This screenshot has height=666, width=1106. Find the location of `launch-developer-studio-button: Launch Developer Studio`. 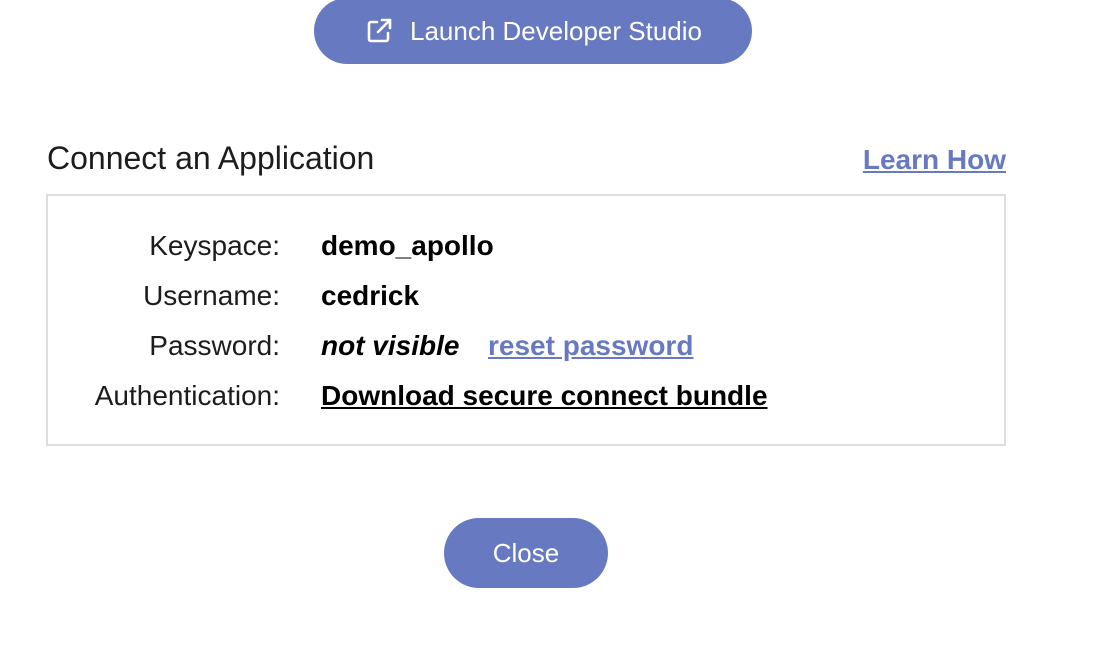

launch-developer-studio-button: Launch Developer Studio is located at coordinates (533, 32).